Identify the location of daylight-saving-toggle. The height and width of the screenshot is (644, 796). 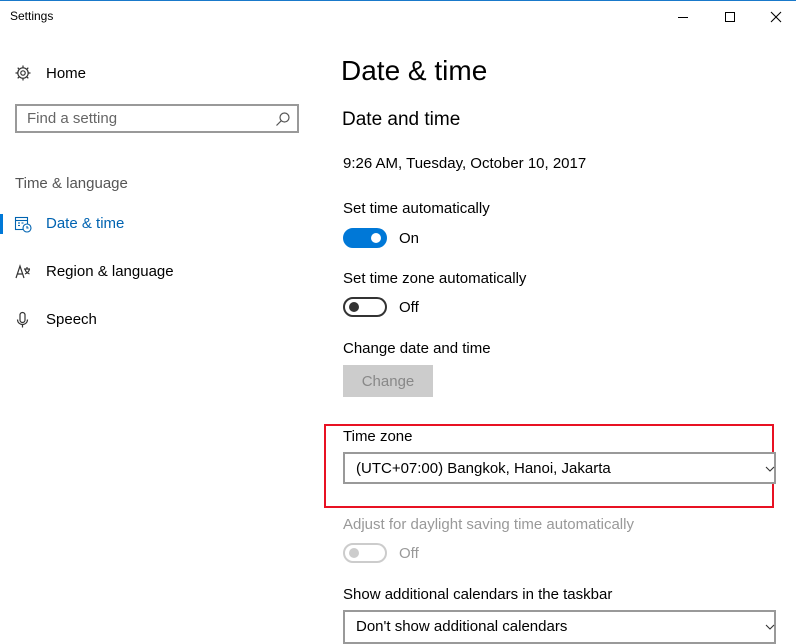
(365, 553).